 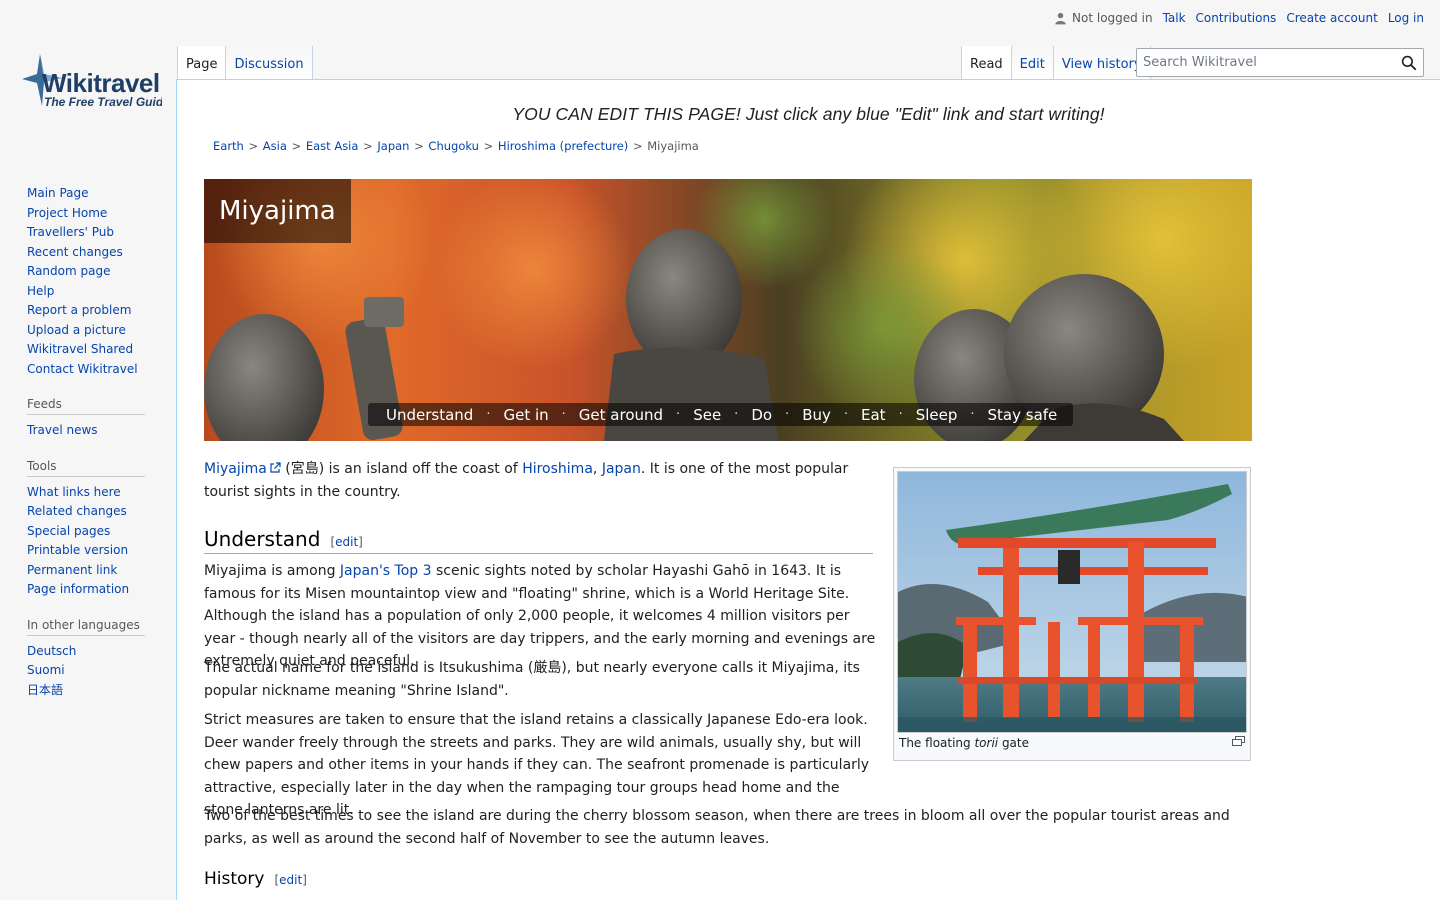 I want to click on sidebar-item-upload-picture: Upload a picture, so click(x=76, y=330).